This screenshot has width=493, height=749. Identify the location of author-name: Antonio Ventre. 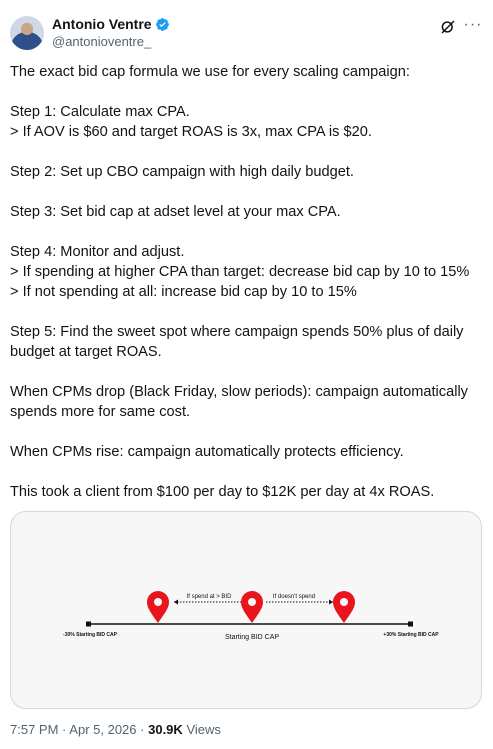
(102, 24).